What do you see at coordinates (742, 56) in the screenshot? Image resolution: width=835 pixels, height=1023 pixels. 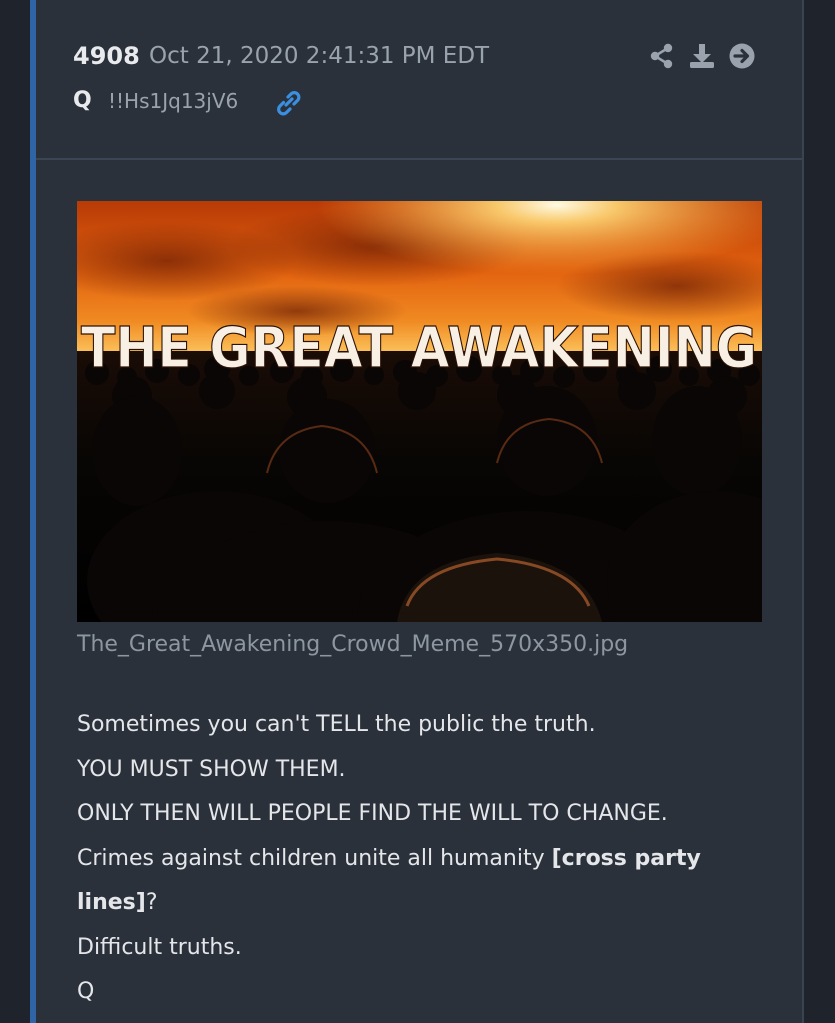 I see `arrow-right-circle-icon` at bounding box center [742, 56].